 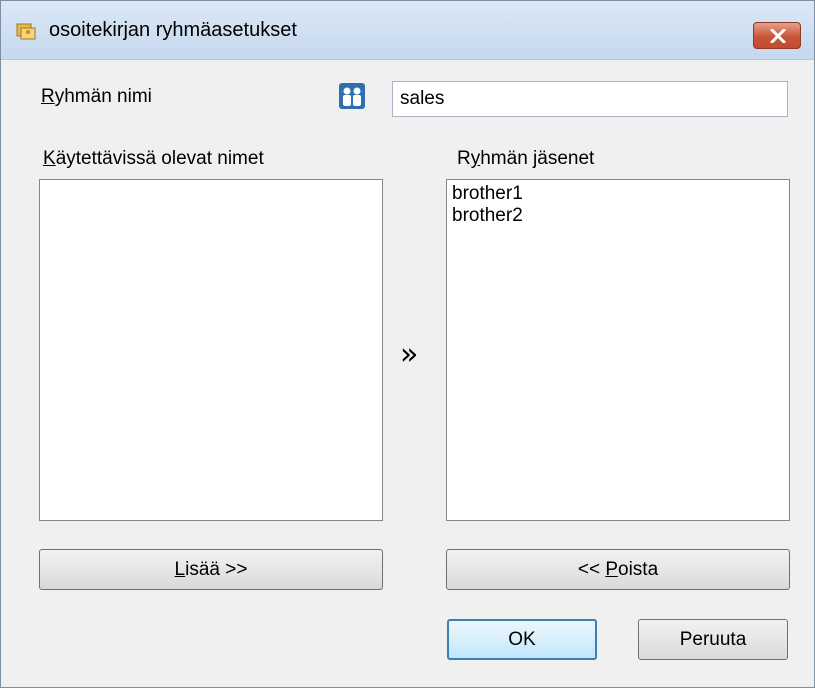 I want to click on close-x-icon, so click(x=778, y=36).